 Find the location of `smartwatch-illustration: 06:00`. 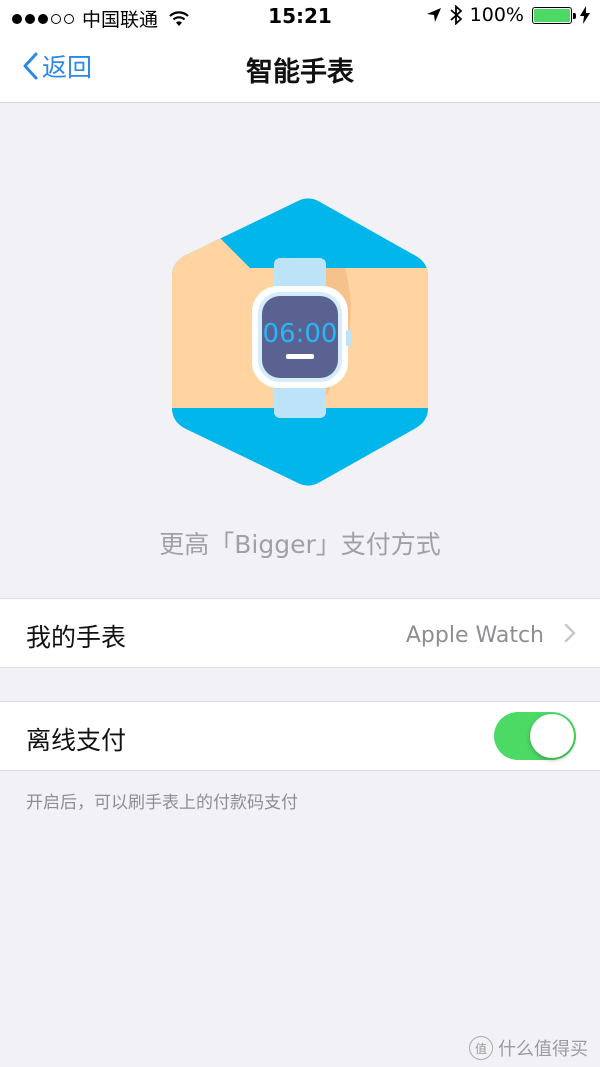

smartwatch-illustration: 06:00 is located at coordinates (300, 342).